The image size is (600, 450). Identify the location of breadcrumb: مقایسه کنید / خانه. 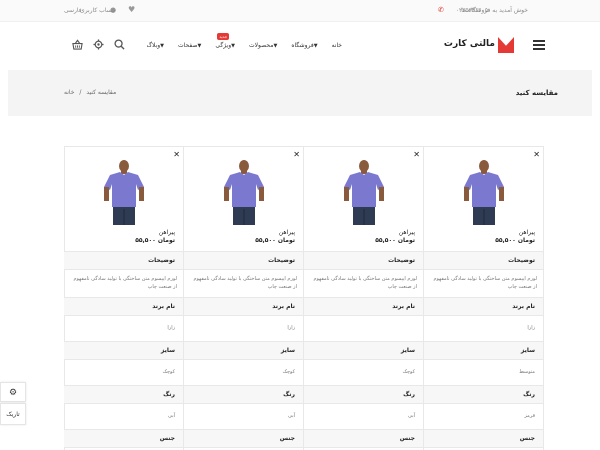
(90, 92).